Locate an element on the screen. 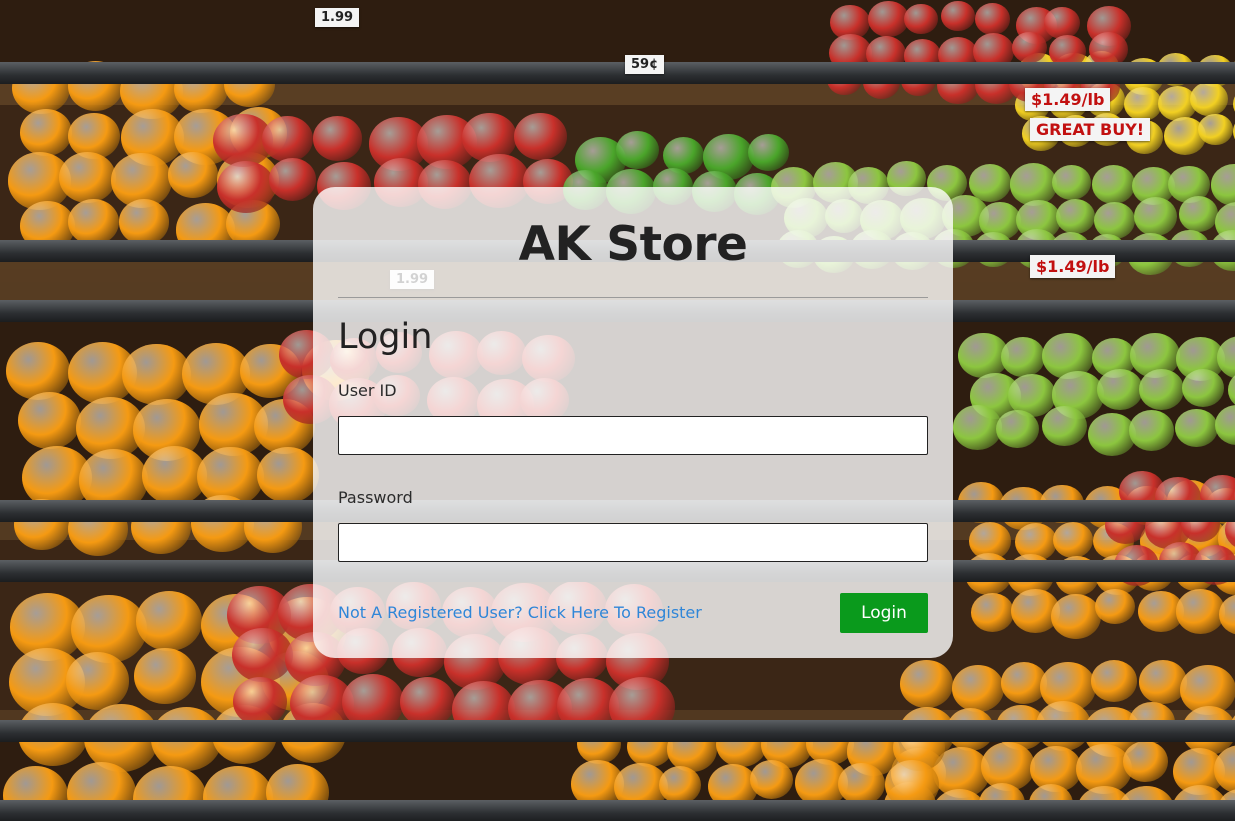 The image size is (1235, 821). price-tag: 59¢ is located at coordinates (645, 64).